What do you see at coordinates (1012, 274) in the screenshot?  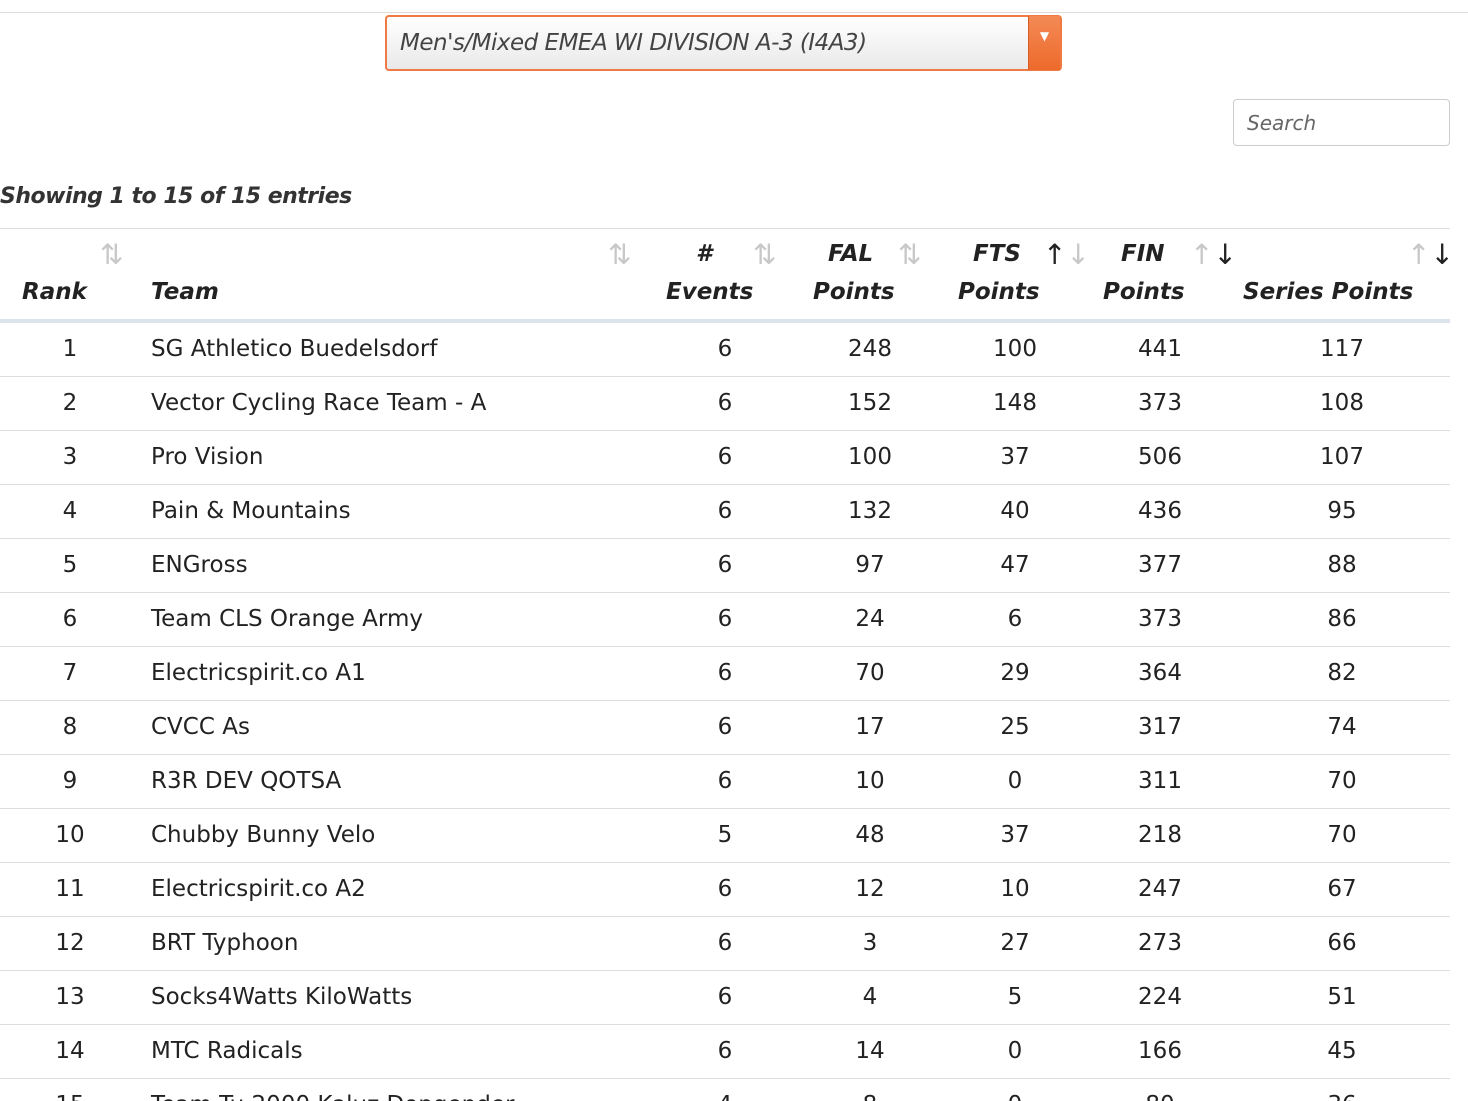 I see `column-header-fts-points: FTS Points ↑↓` at bounding box center [1012, 274].